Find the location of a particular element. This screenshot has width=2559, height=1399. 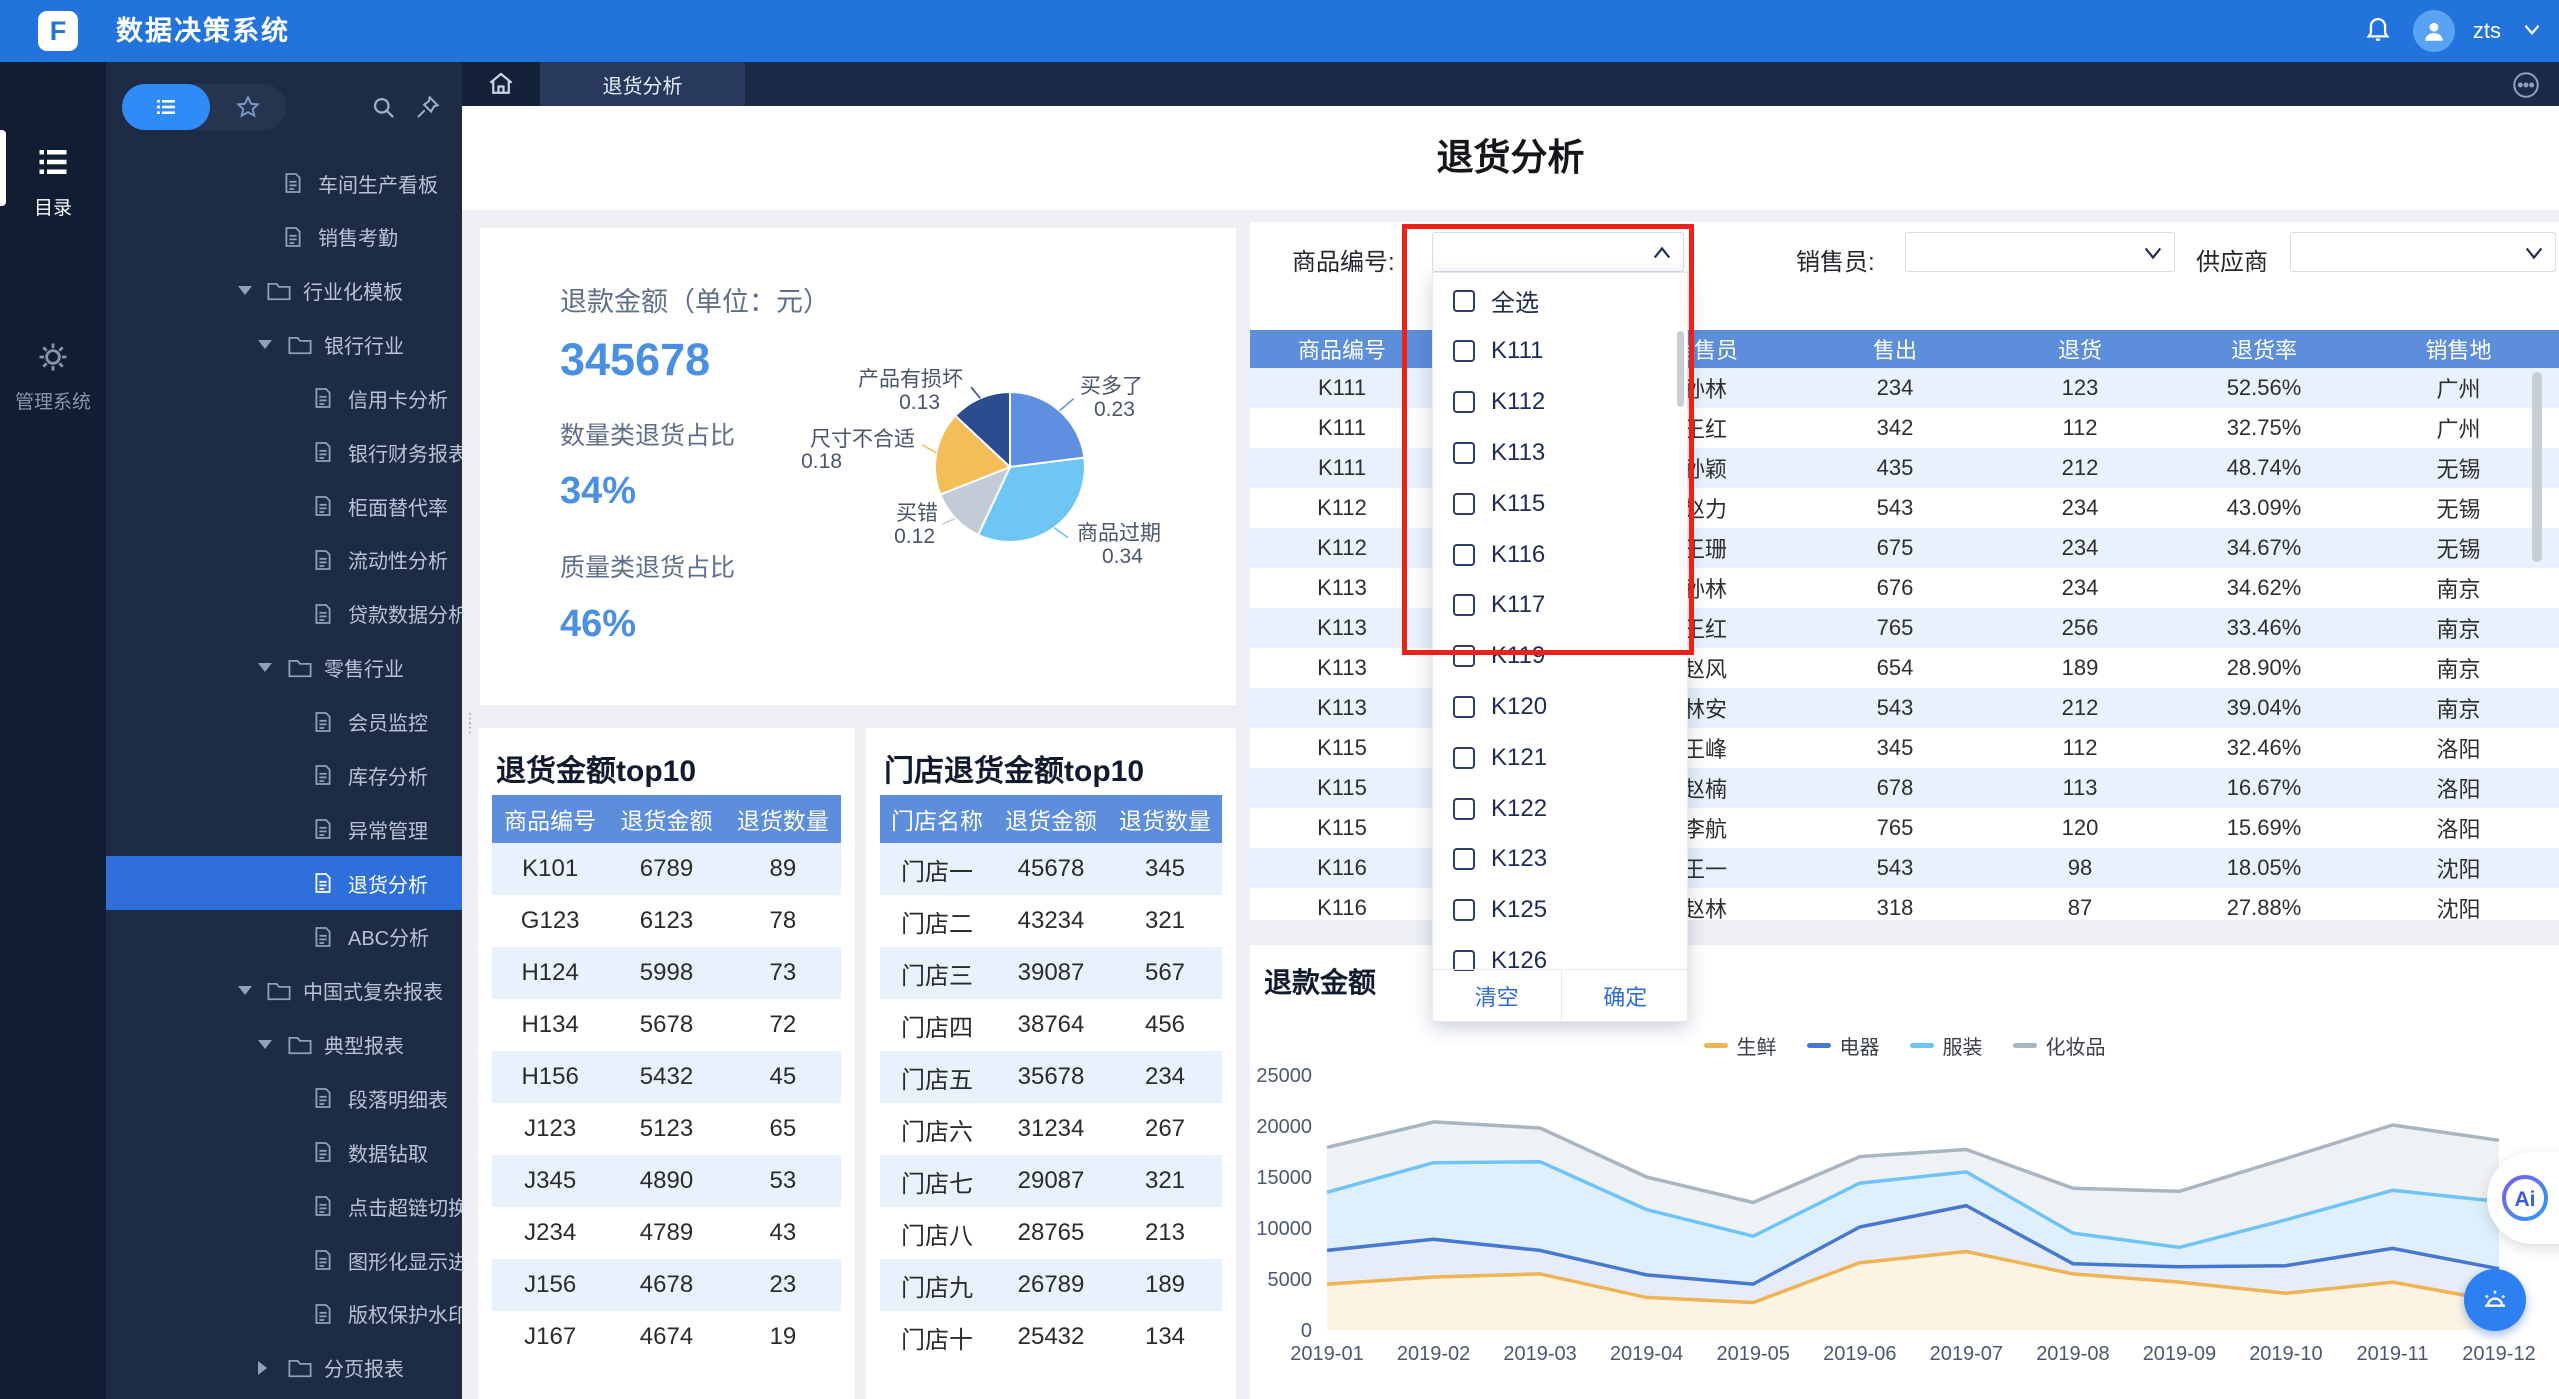

dropdown-option-K115: K115 is located at coordinates (1561, 503).